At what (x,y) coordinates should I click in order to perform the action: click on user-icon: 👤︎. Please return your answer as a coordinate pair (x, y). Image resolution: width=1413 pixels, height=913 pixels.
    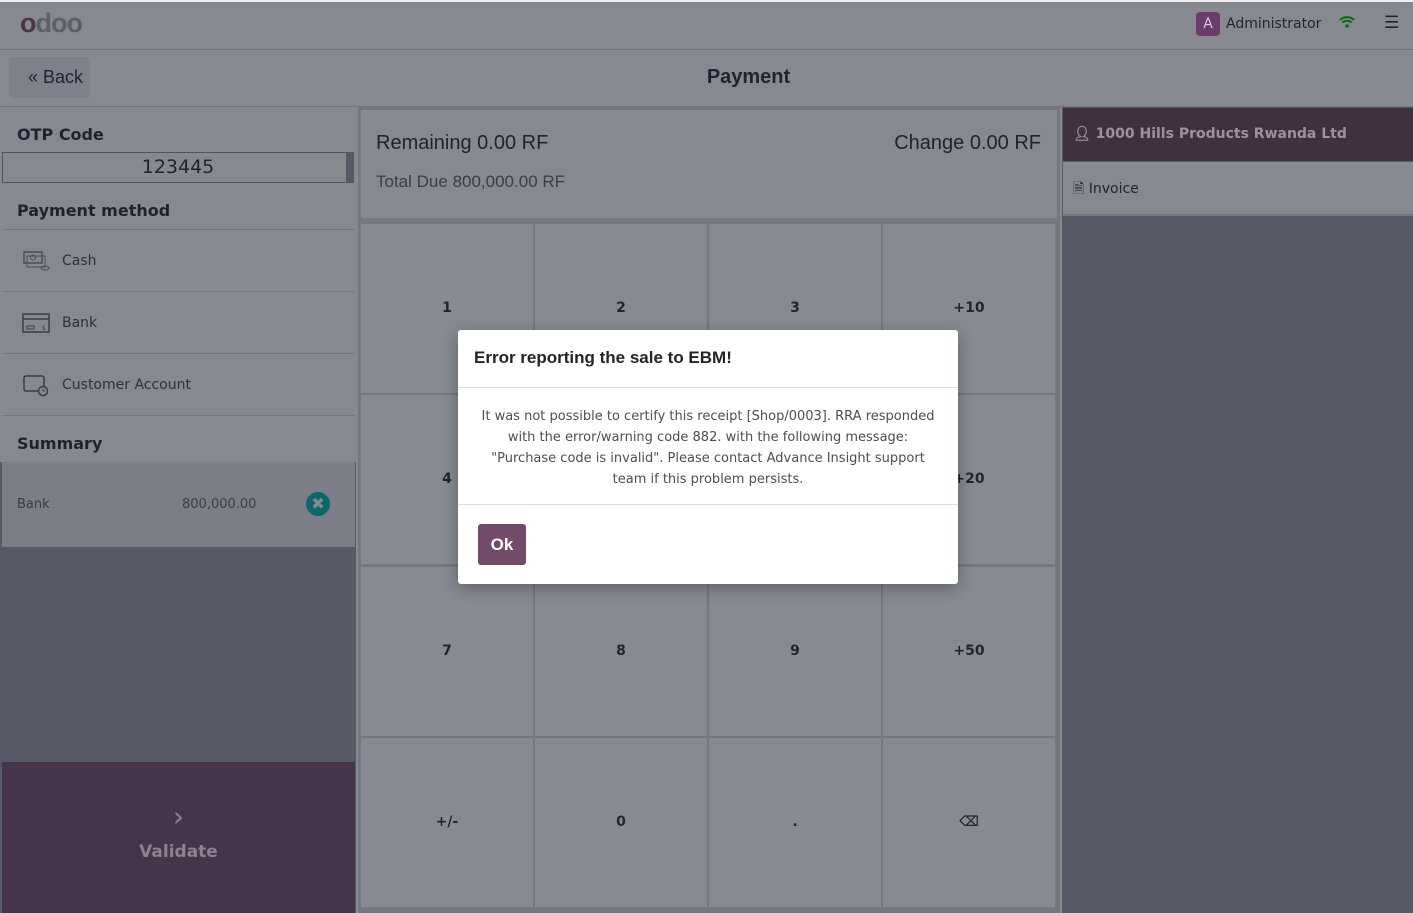
    Looking at the image, I should click on (1084, 134).